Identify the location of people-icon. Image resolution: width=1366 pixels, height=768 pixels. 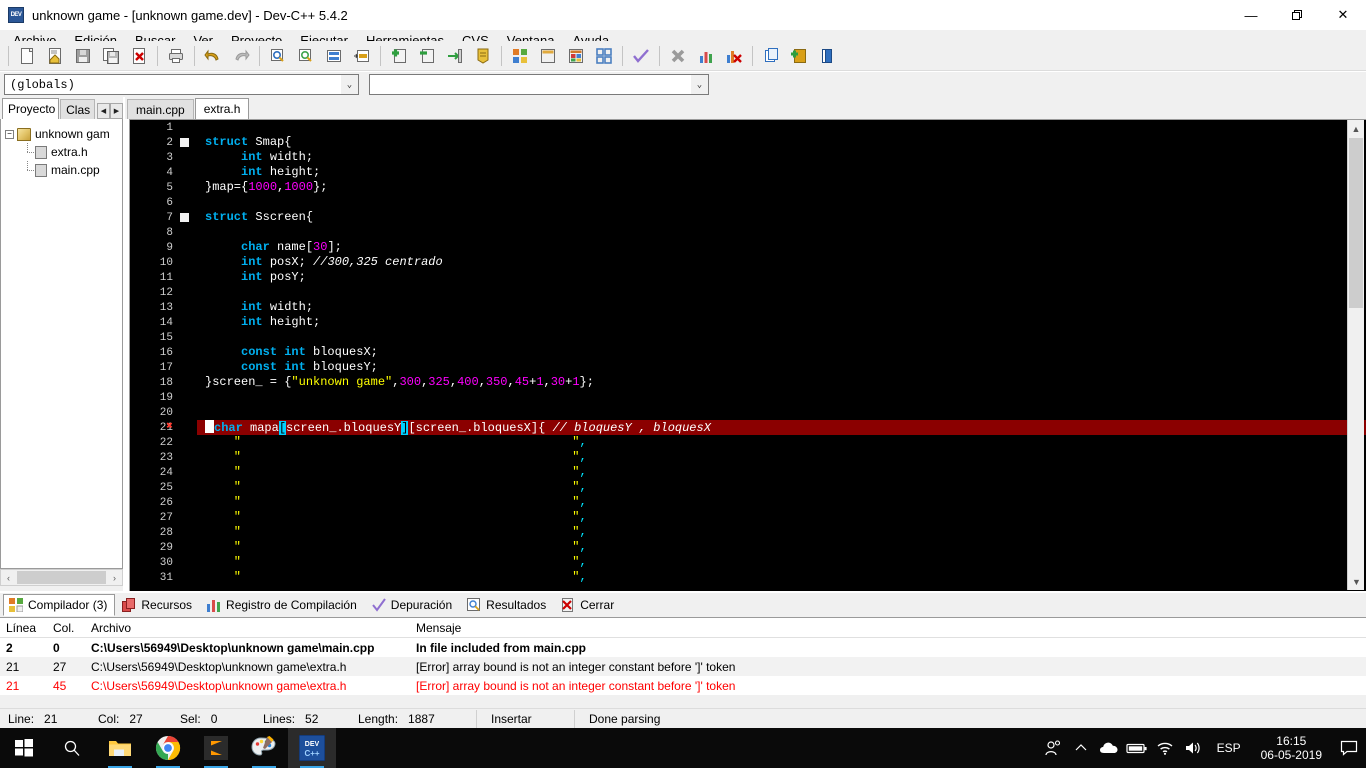
(1053, 748).